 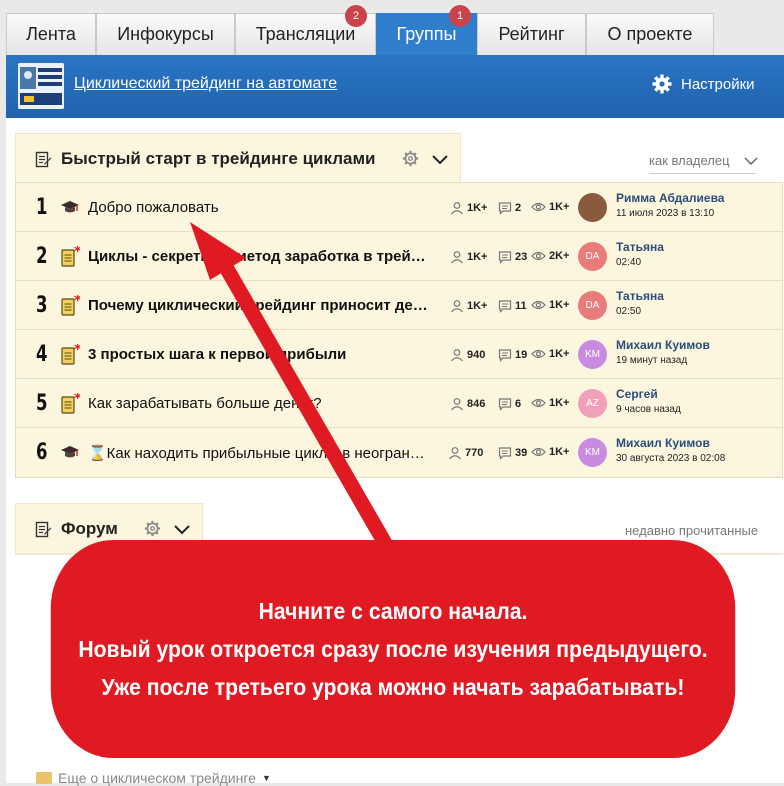 I want to click on sort-dropdown: как владелец, so click(x=703, y=160).